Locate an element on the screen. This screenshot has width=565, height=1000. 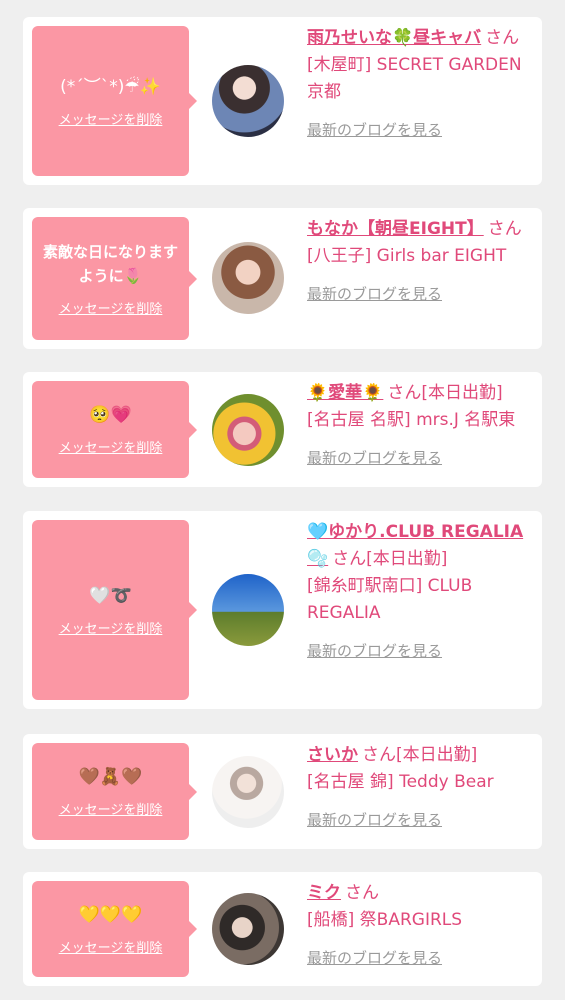
message-bubble: (*´︶`*)☔✨ メッセージを削除 is located at coordinates (114, 101).